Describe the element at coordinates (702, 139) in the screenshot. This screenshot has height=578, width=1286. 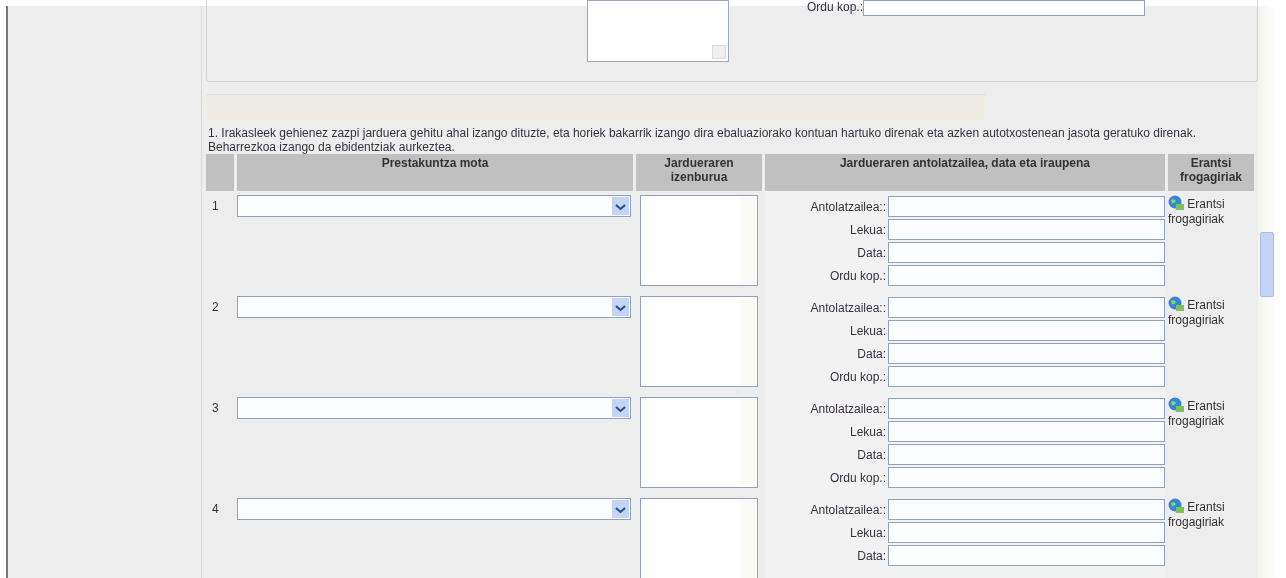
I see `instruction-text: 1. Irakasleek gehienez zazpi jarduera gehitu ahal izango dituzte, eta horiek bakarrik izango dira ebaluaziorako kontuan hartuko direnak eta azken autotxostenean jasota geratuko direnak. Beharrezkoa izango da ebidentziak aurkeztea.` at that location.